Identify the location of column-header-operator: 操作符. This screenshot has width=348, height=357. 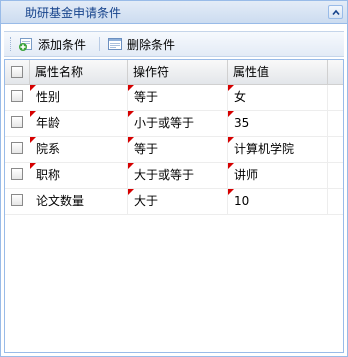
(178, 72).